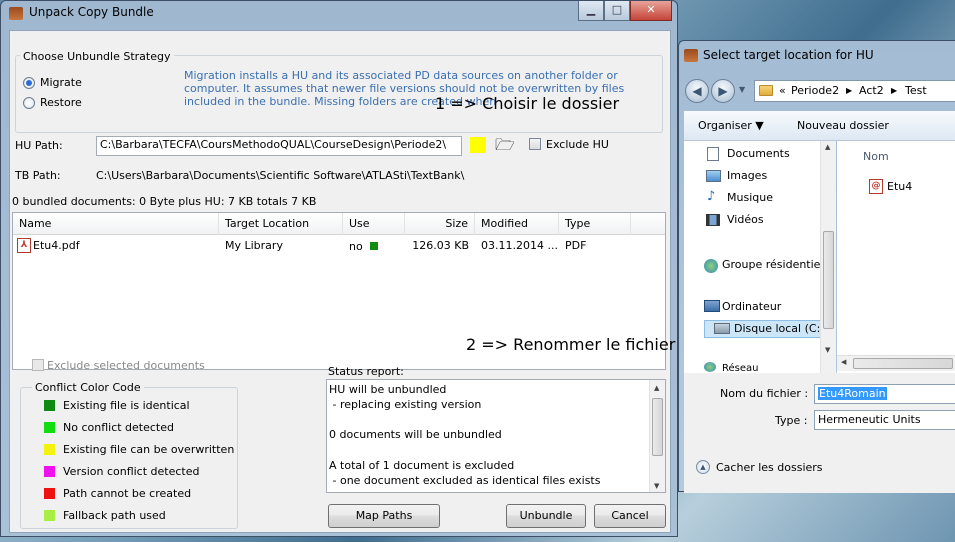  What do you see at coordinates (49, 493) in the screenshot?
I see `path-error-swatch` at bounding box center [49, 493].